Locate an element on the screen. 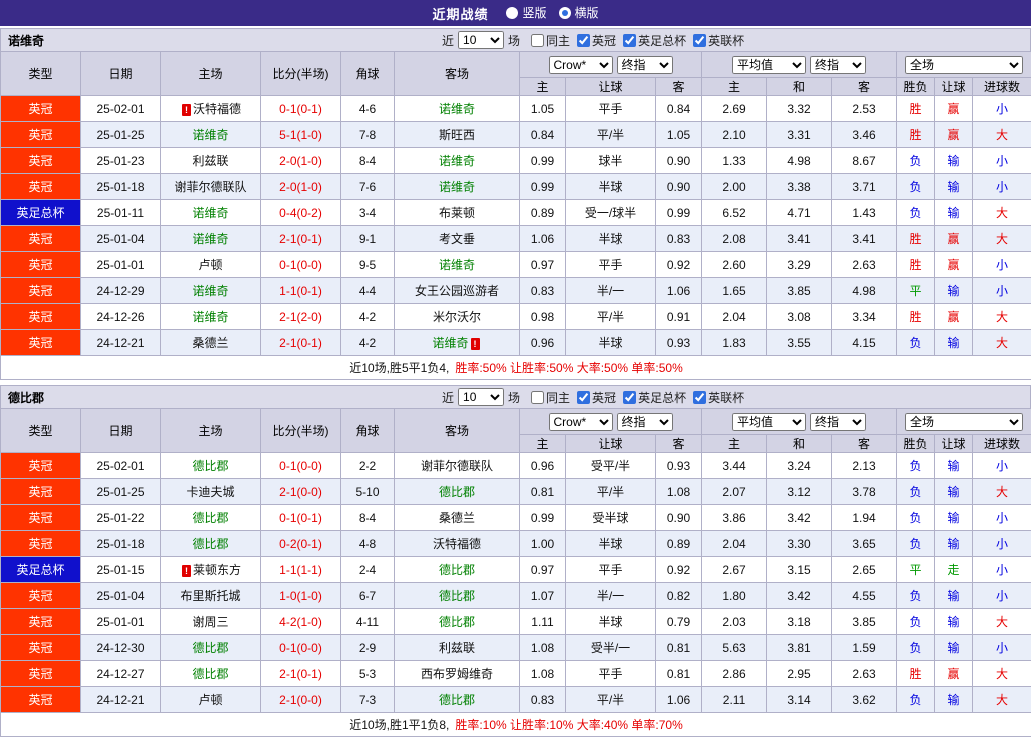  sub-column-header: 胜负 is located at coordinates (916, 87).